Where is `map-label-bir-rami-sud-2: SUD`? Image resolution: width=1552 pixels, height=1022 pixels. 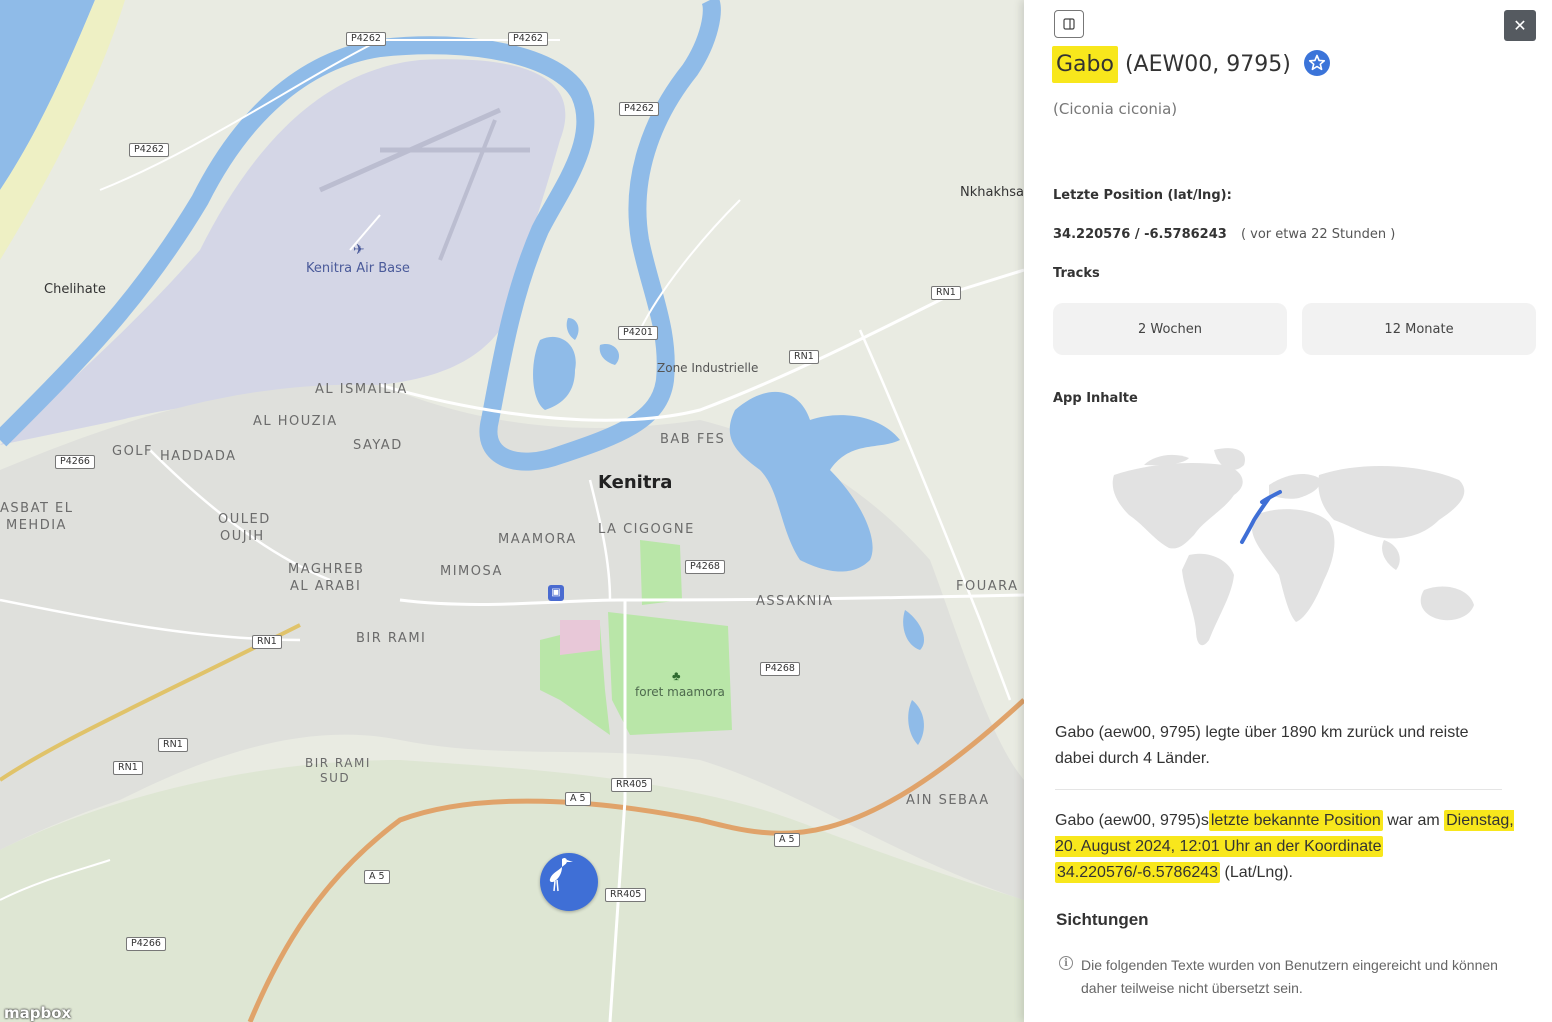 map-label-bir-rami-sud-2: SUD is located at coordinates (335, 778).